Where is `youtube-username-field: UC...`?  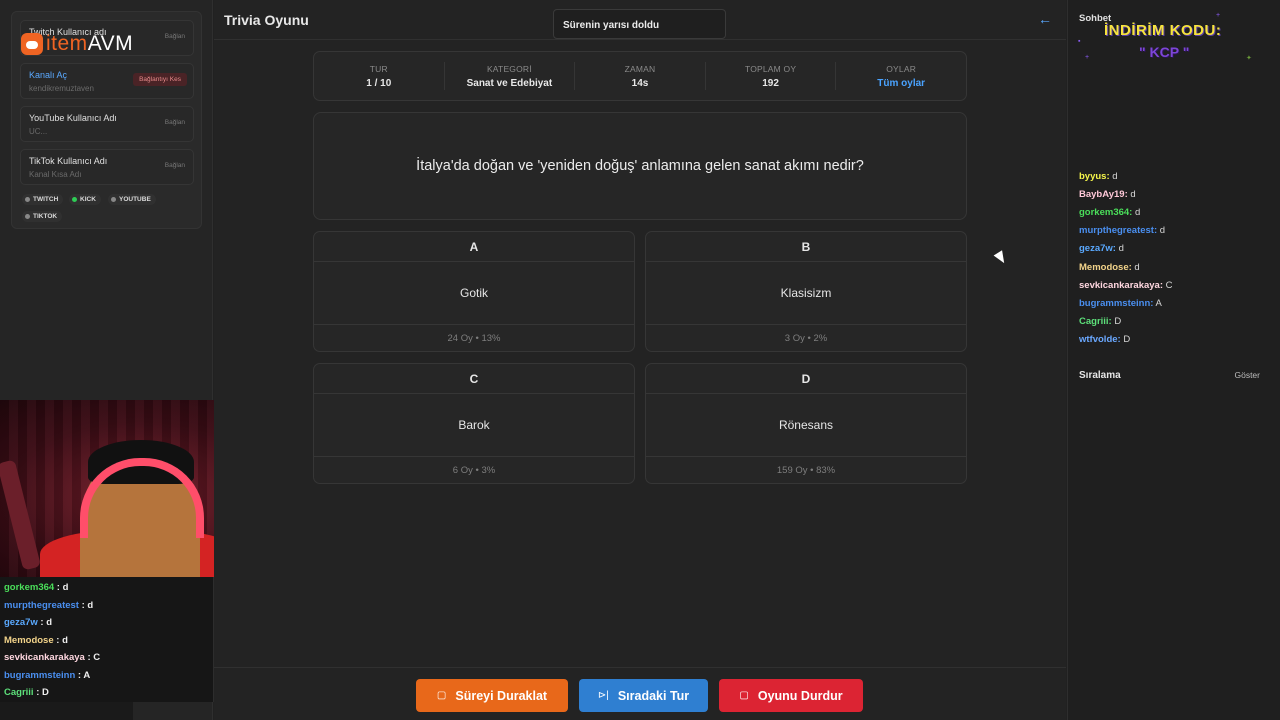
youtube-username-field: UC... is located at coordinates (38, 131).